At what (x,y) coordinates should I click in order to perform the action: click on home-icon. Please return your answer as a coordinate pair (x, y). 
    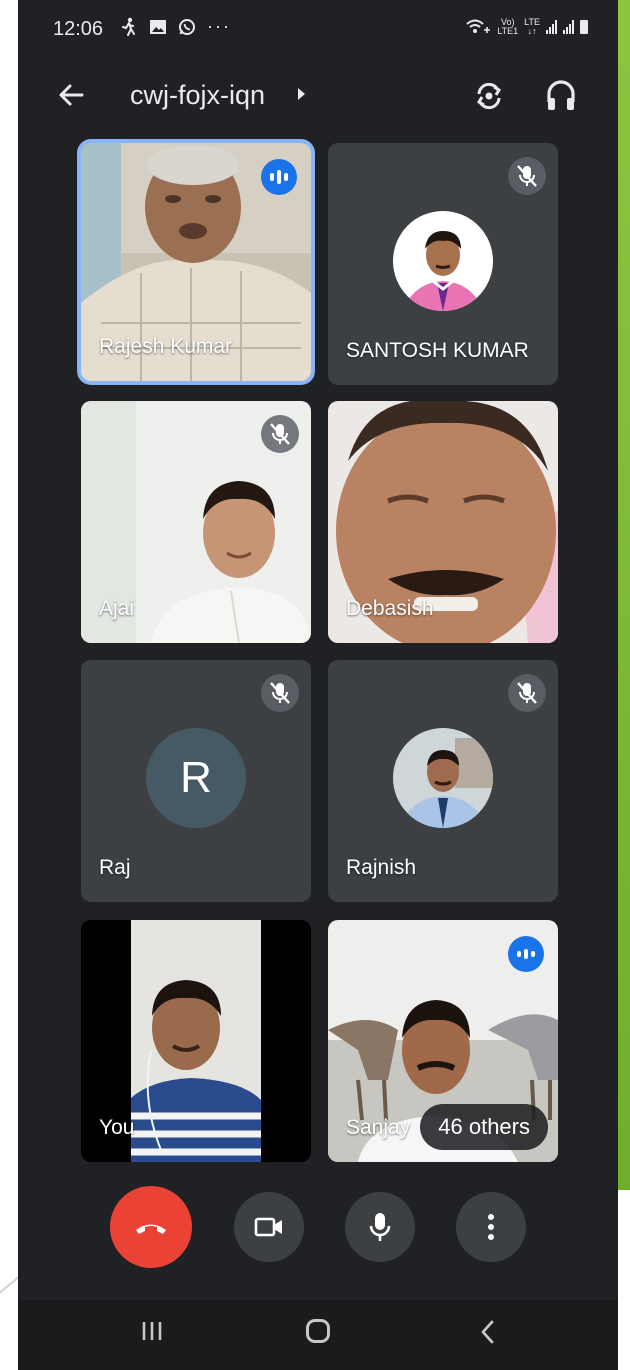
    Looking at the image, I should click on (318, 1331).